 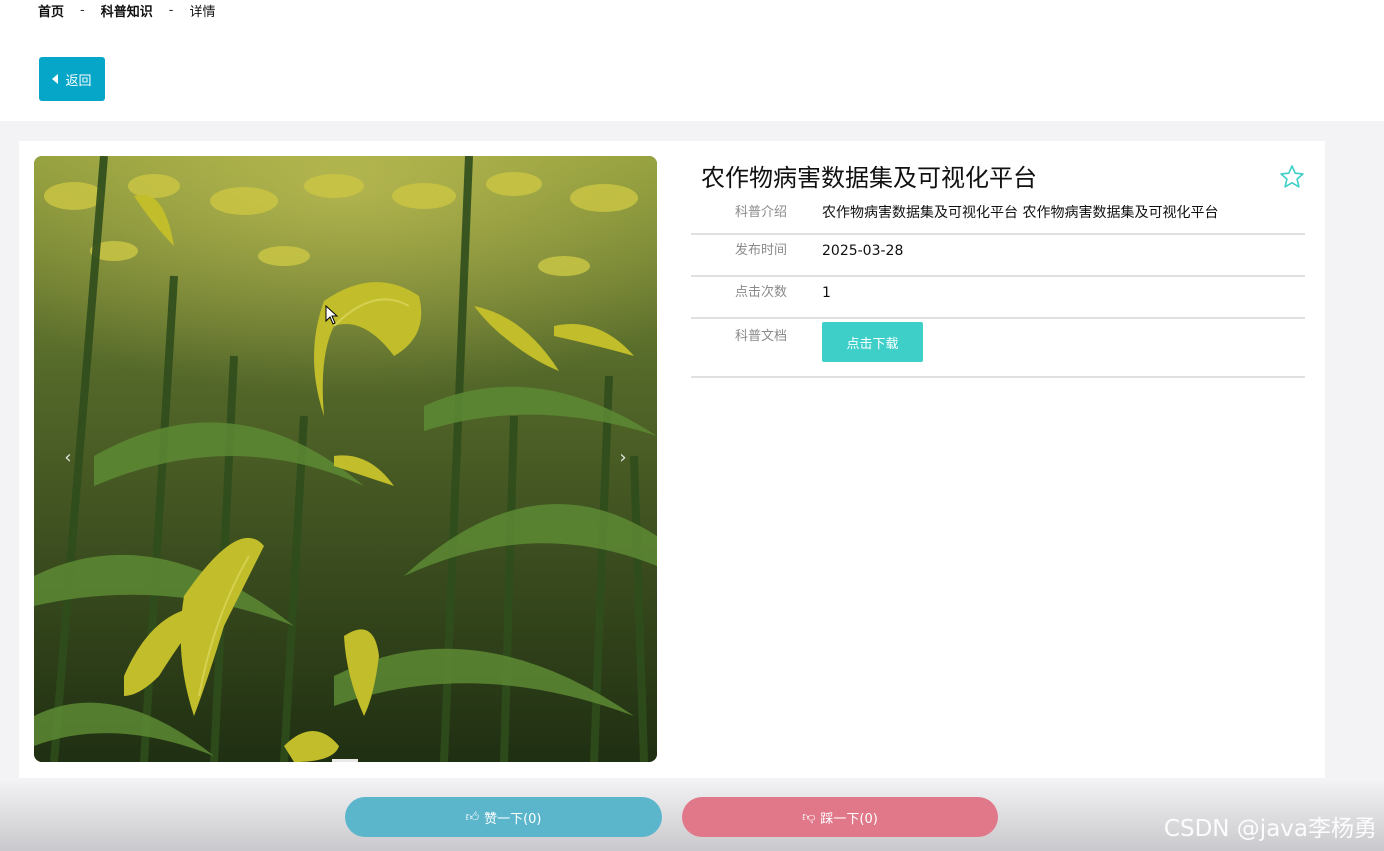 I want to click on caret-left-icon, so click(x=55, y=79).